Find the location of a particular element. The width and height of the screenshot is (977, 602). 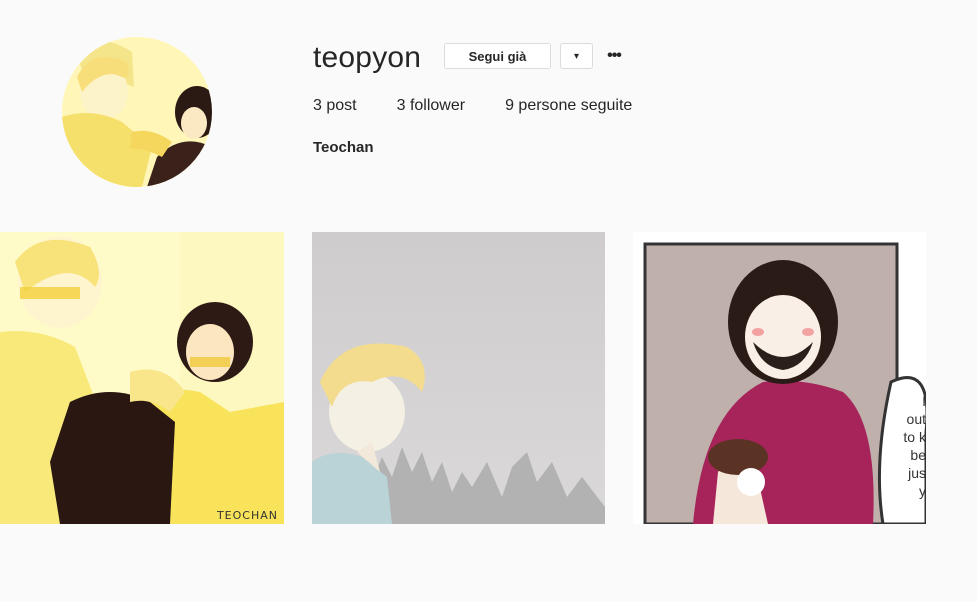

speech-line: be is located at coordinates (918, 455).